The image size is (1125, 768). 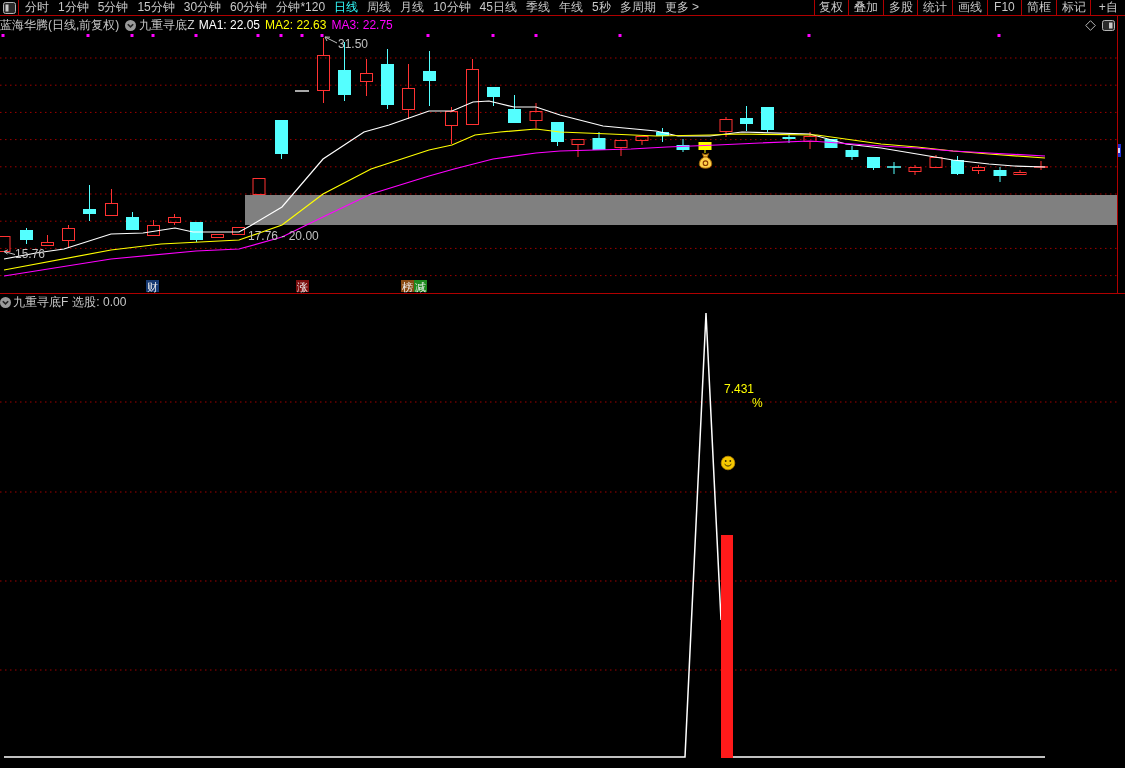 What do you see at coordinates (301, 7) in the screenshot?
I see `period-tab: 分钟*120` at bounding box center [301, 7].